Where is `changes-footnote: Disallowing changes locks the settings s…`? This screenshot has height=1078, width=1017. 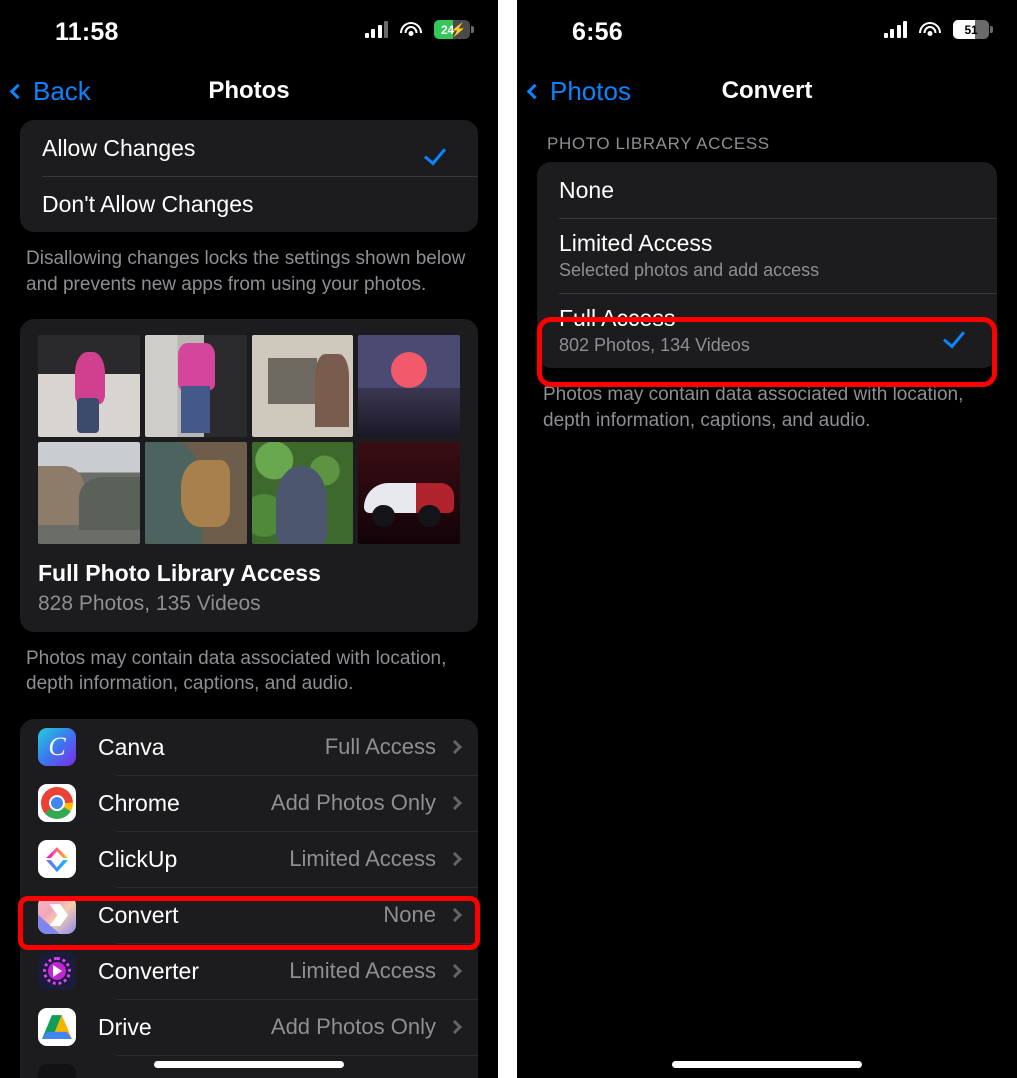 changes-footnote: Disallowing changes locks the settings s… is located at coordinates (246, 271).